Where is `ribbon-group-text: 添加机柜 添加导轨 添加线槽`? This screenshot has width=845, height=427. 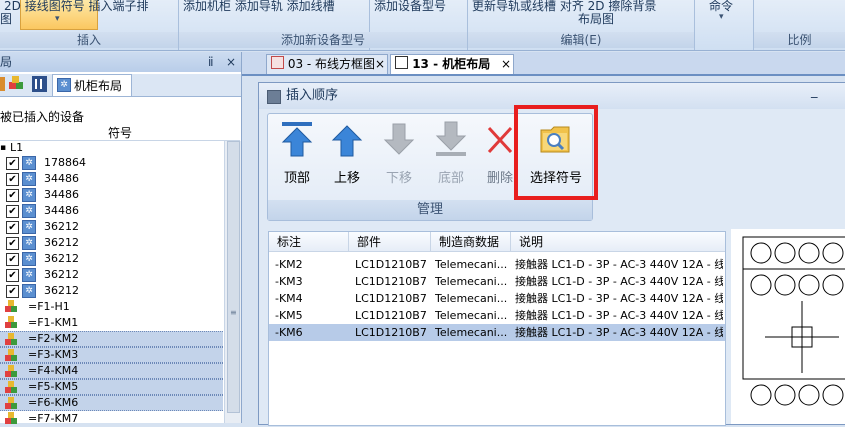
ribbon-group-text: 添加机柜 添加导轨 添加线槽 is located at coordinates (259, 7).